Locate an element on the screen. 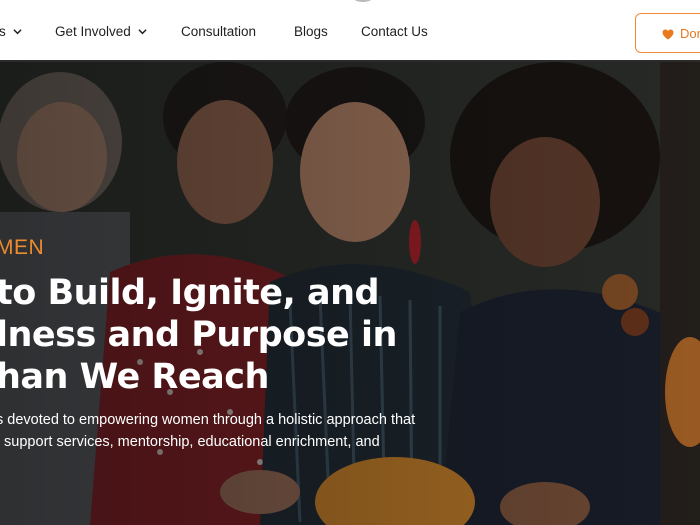 The image size is (700, 525). nav-item-contact-us: Contact Us is located at coordinates (394, 31).